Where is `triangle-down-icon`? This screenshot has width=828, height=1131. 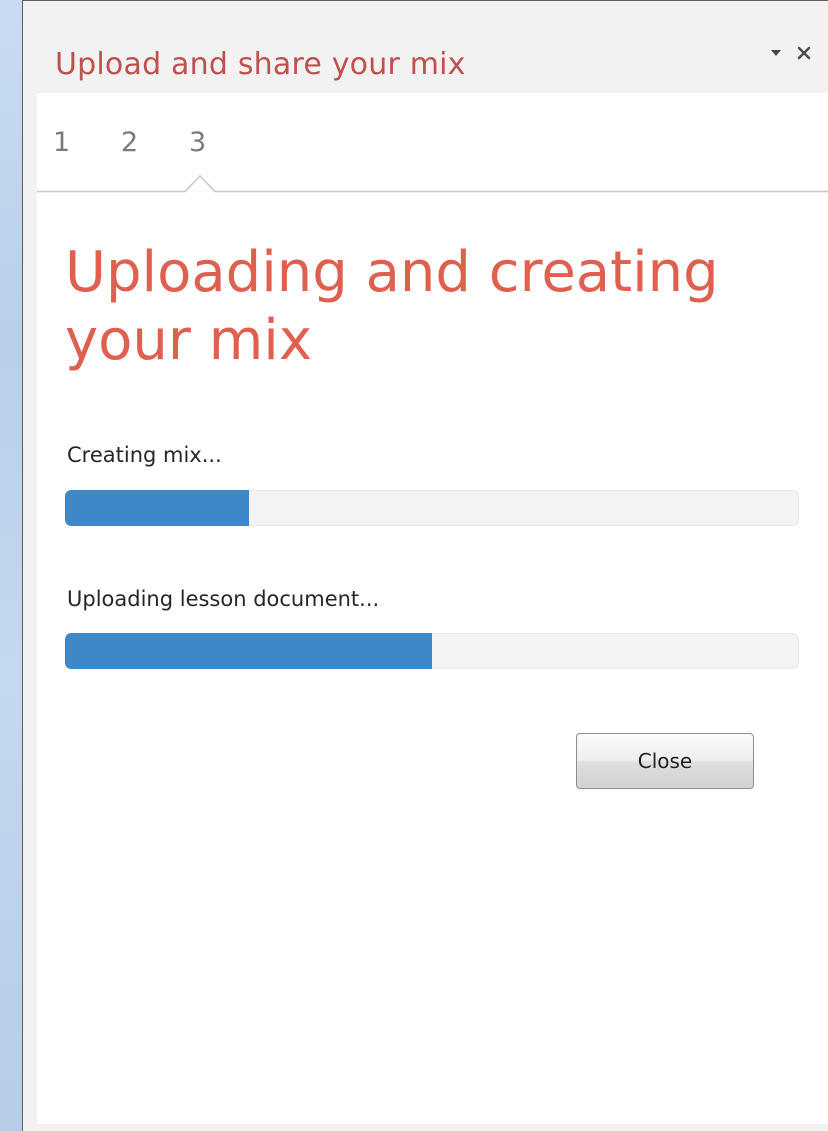
triangle-down-icon is located at coordinates (776, 53).